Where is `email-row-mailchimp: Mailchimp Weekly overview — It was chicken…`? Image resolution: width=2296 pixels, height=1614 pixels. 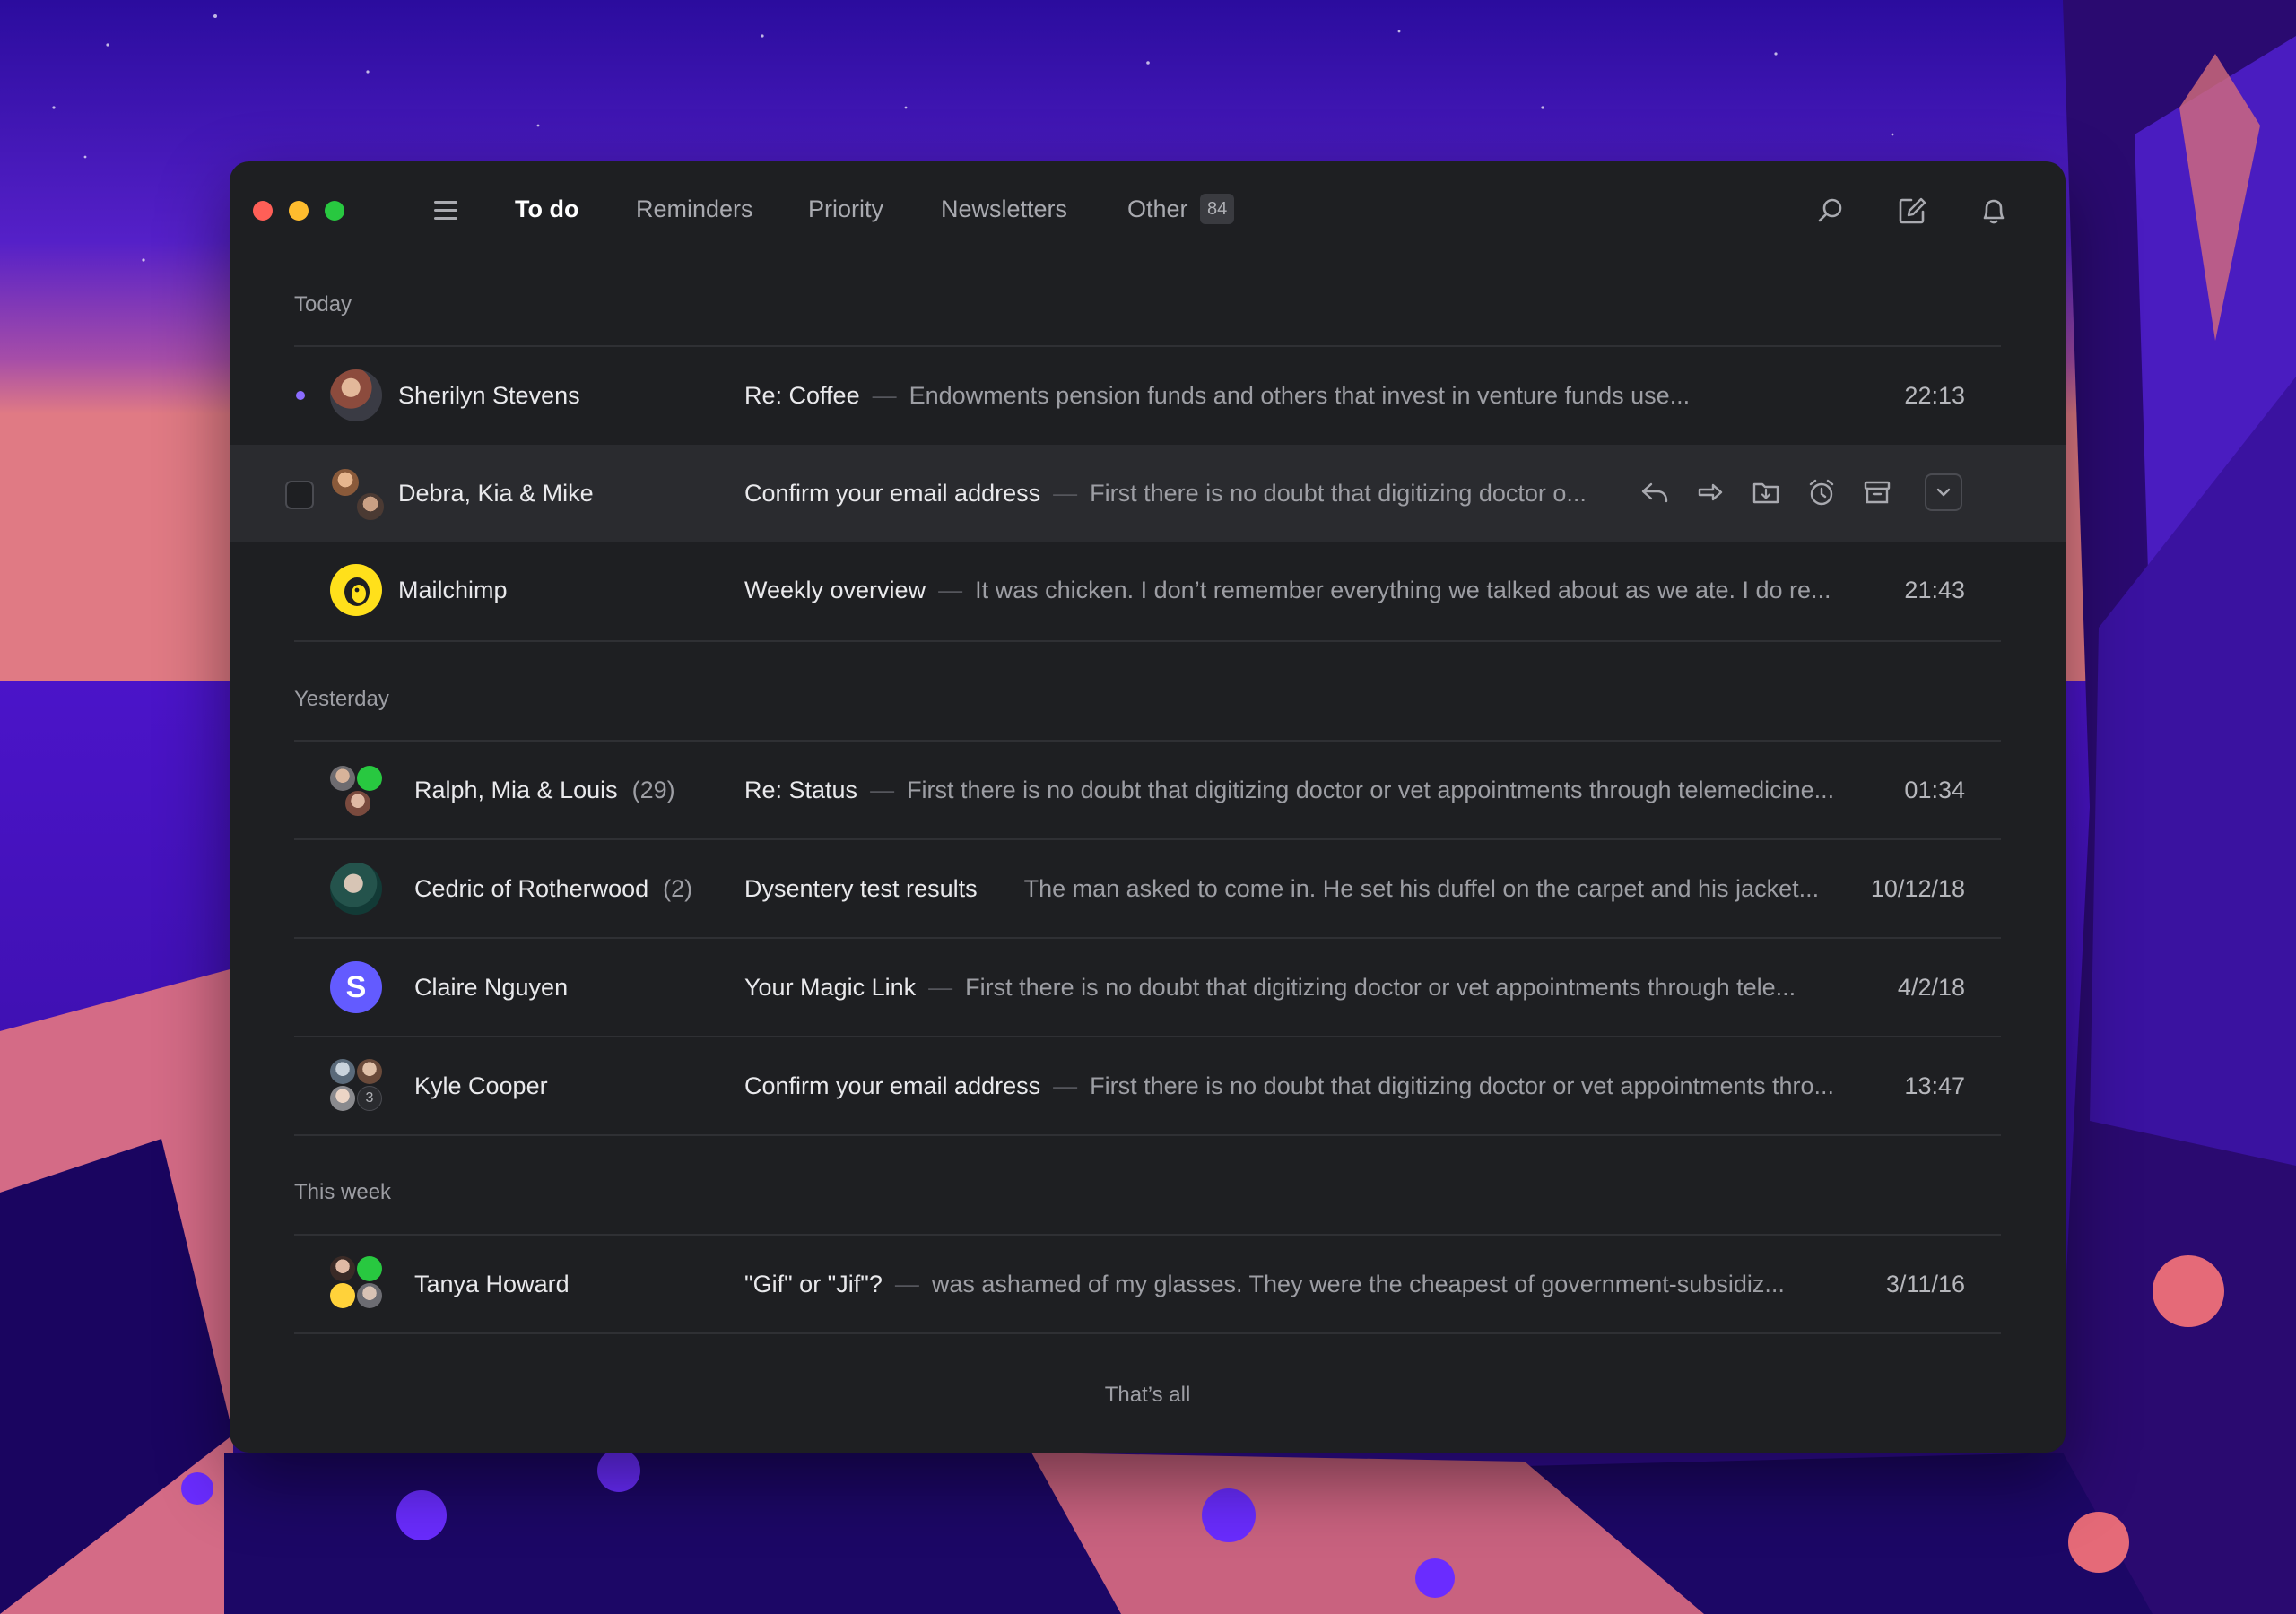 email-row-mailchimp: Mailchimp Weekly overview — It was chicken… is located at coordinates (1148, 590).